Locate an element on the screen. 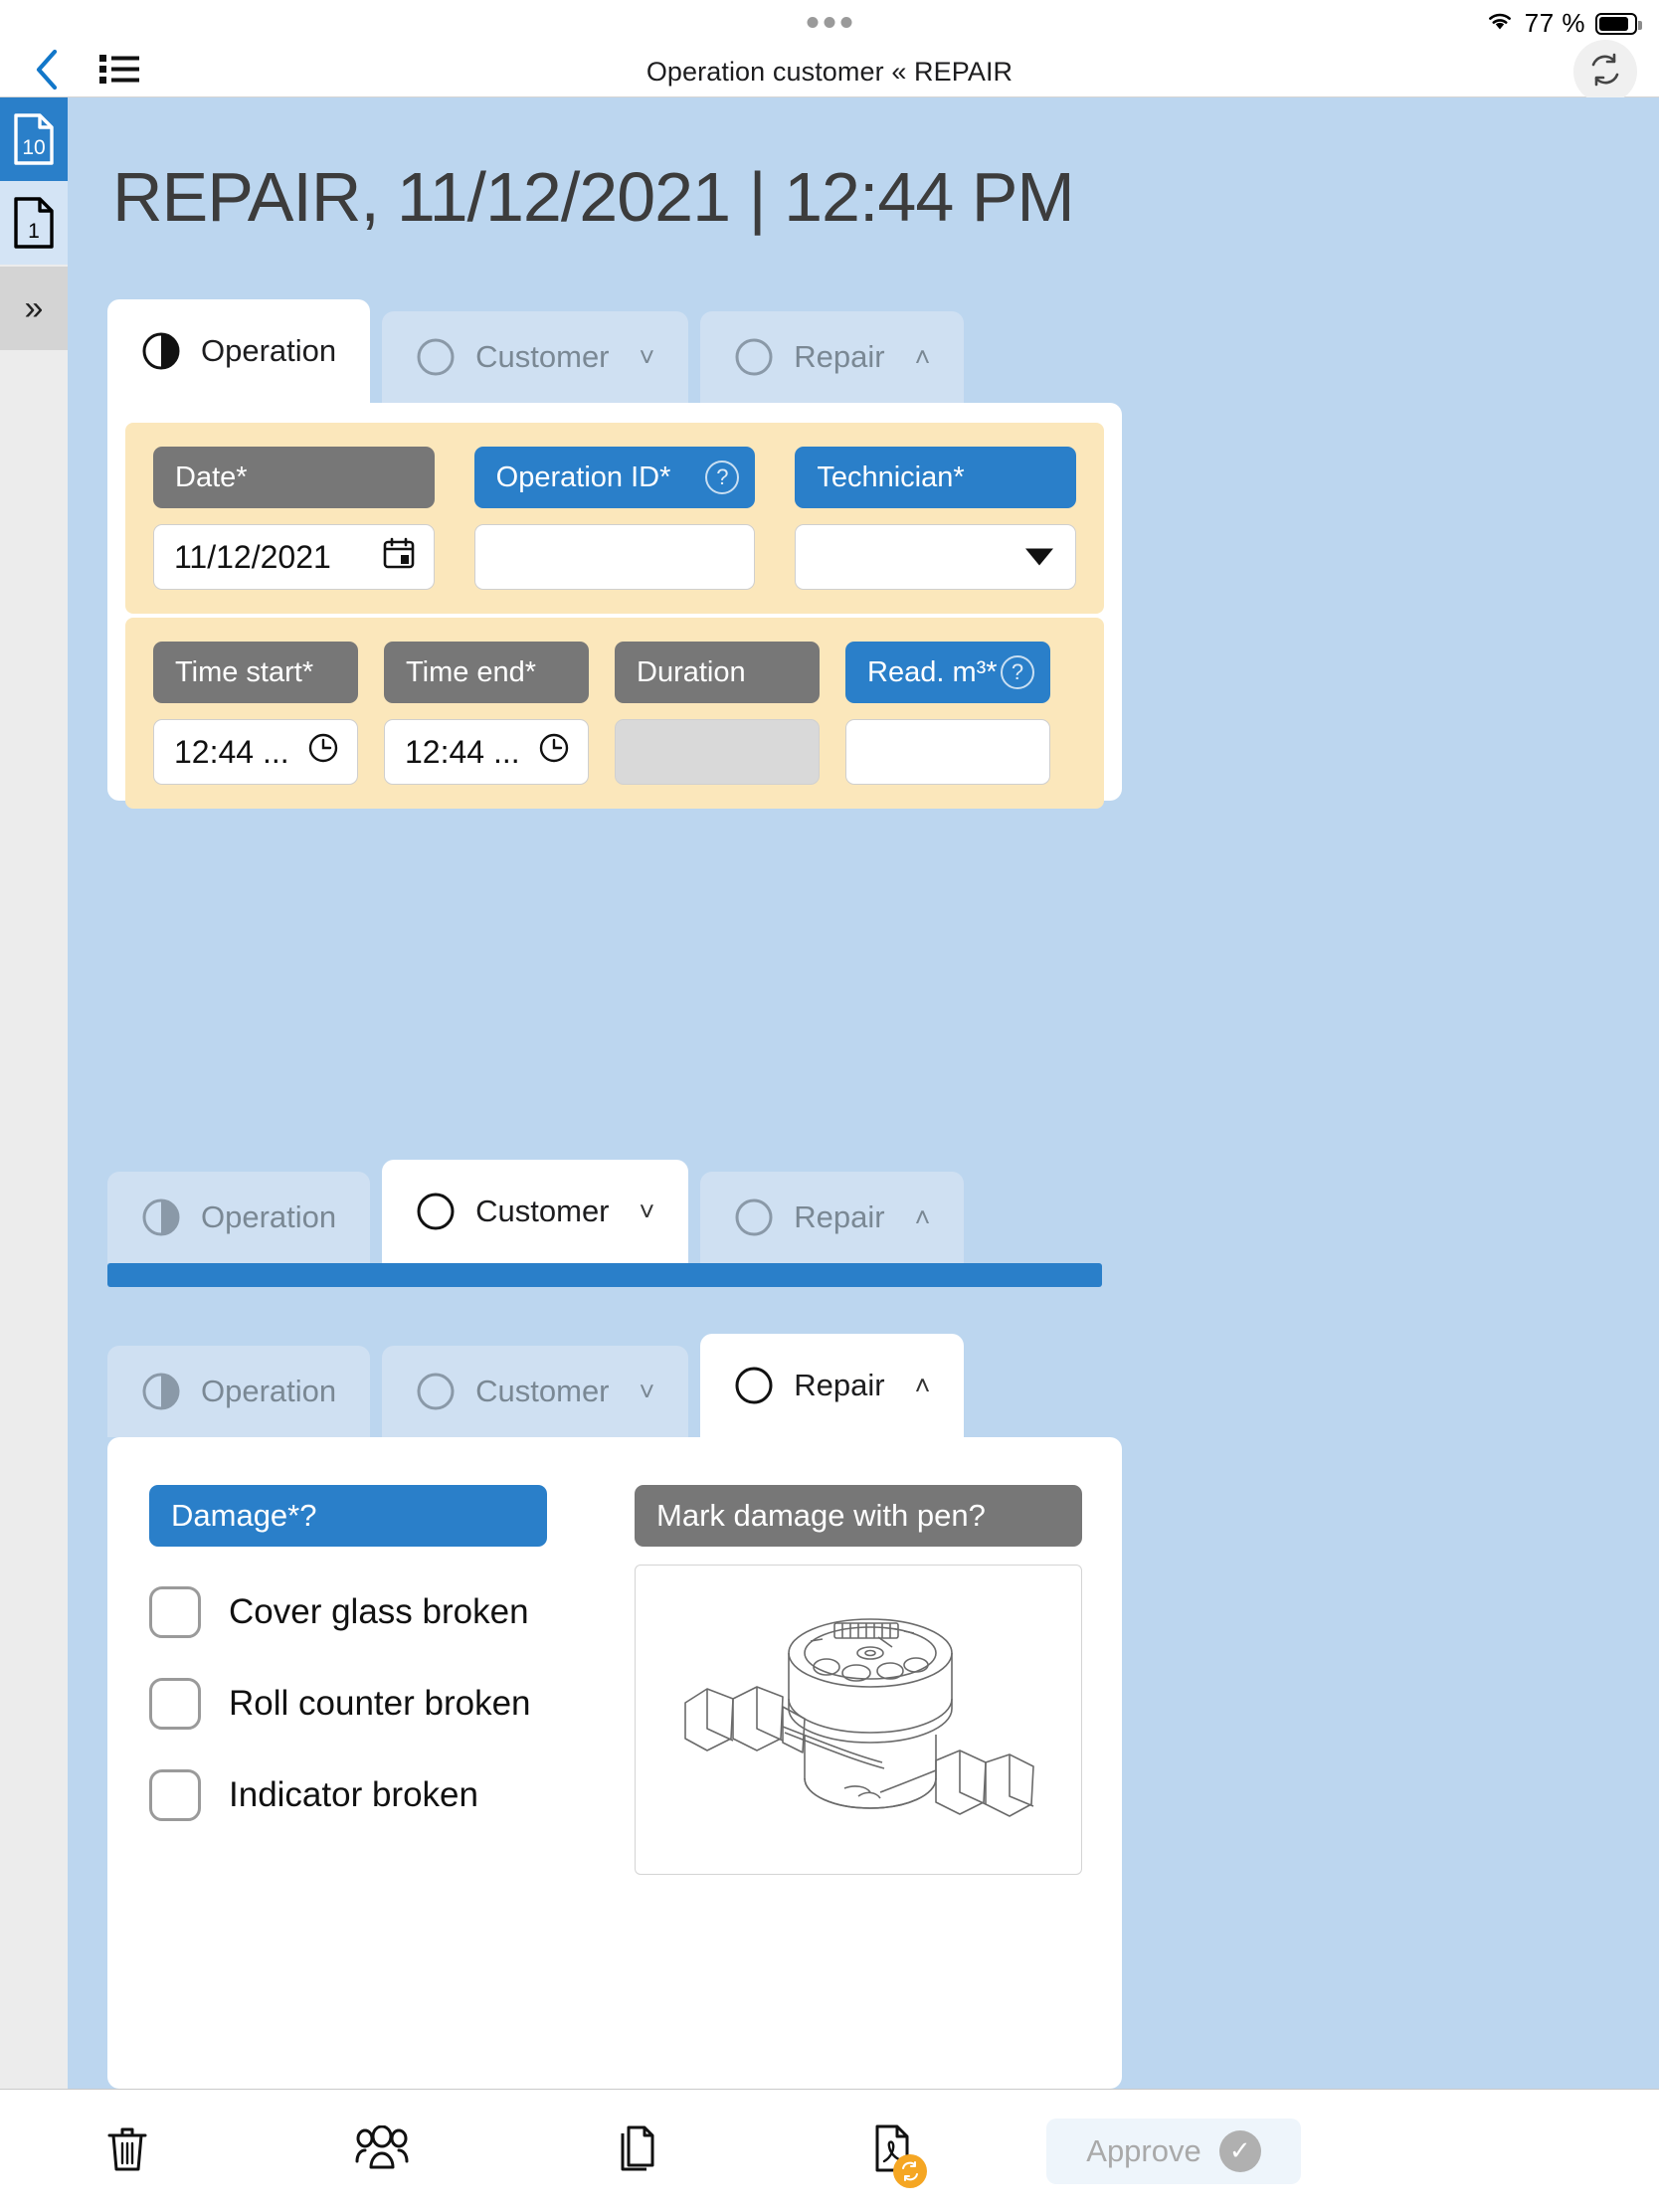 The height and width of the screenshot is (2212, 1659). checkbox-roll-counter is located at coordinates (175, 1704).